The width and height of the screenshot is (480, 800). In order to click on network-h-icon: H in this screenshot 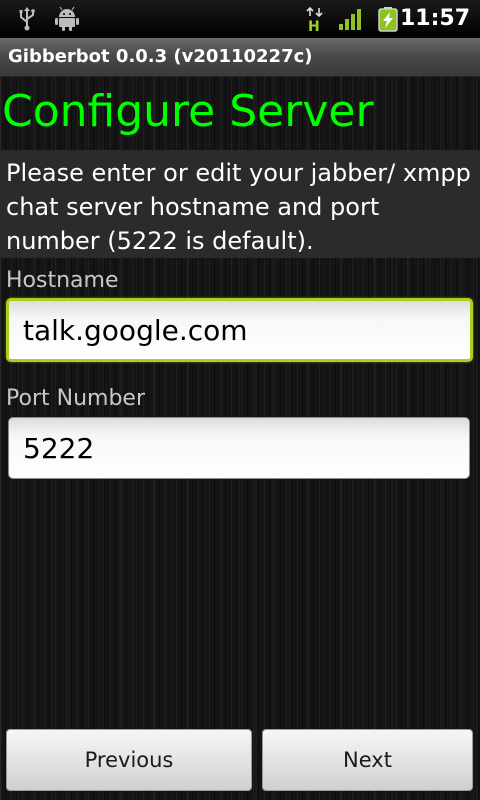, I will do `click(315, 21)`.